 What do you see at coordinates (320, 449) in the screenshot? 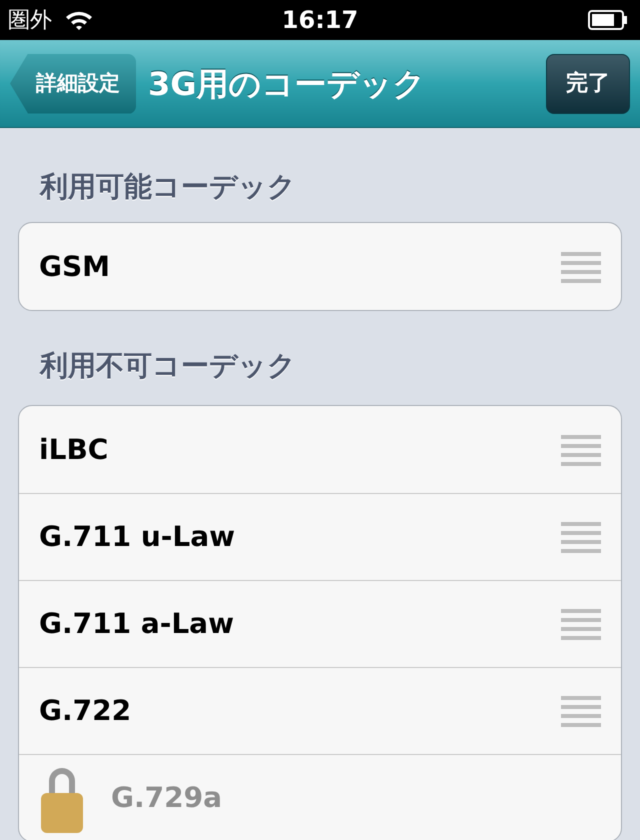
I see `codec-row: iLBC` at bounding box center [320, 449].